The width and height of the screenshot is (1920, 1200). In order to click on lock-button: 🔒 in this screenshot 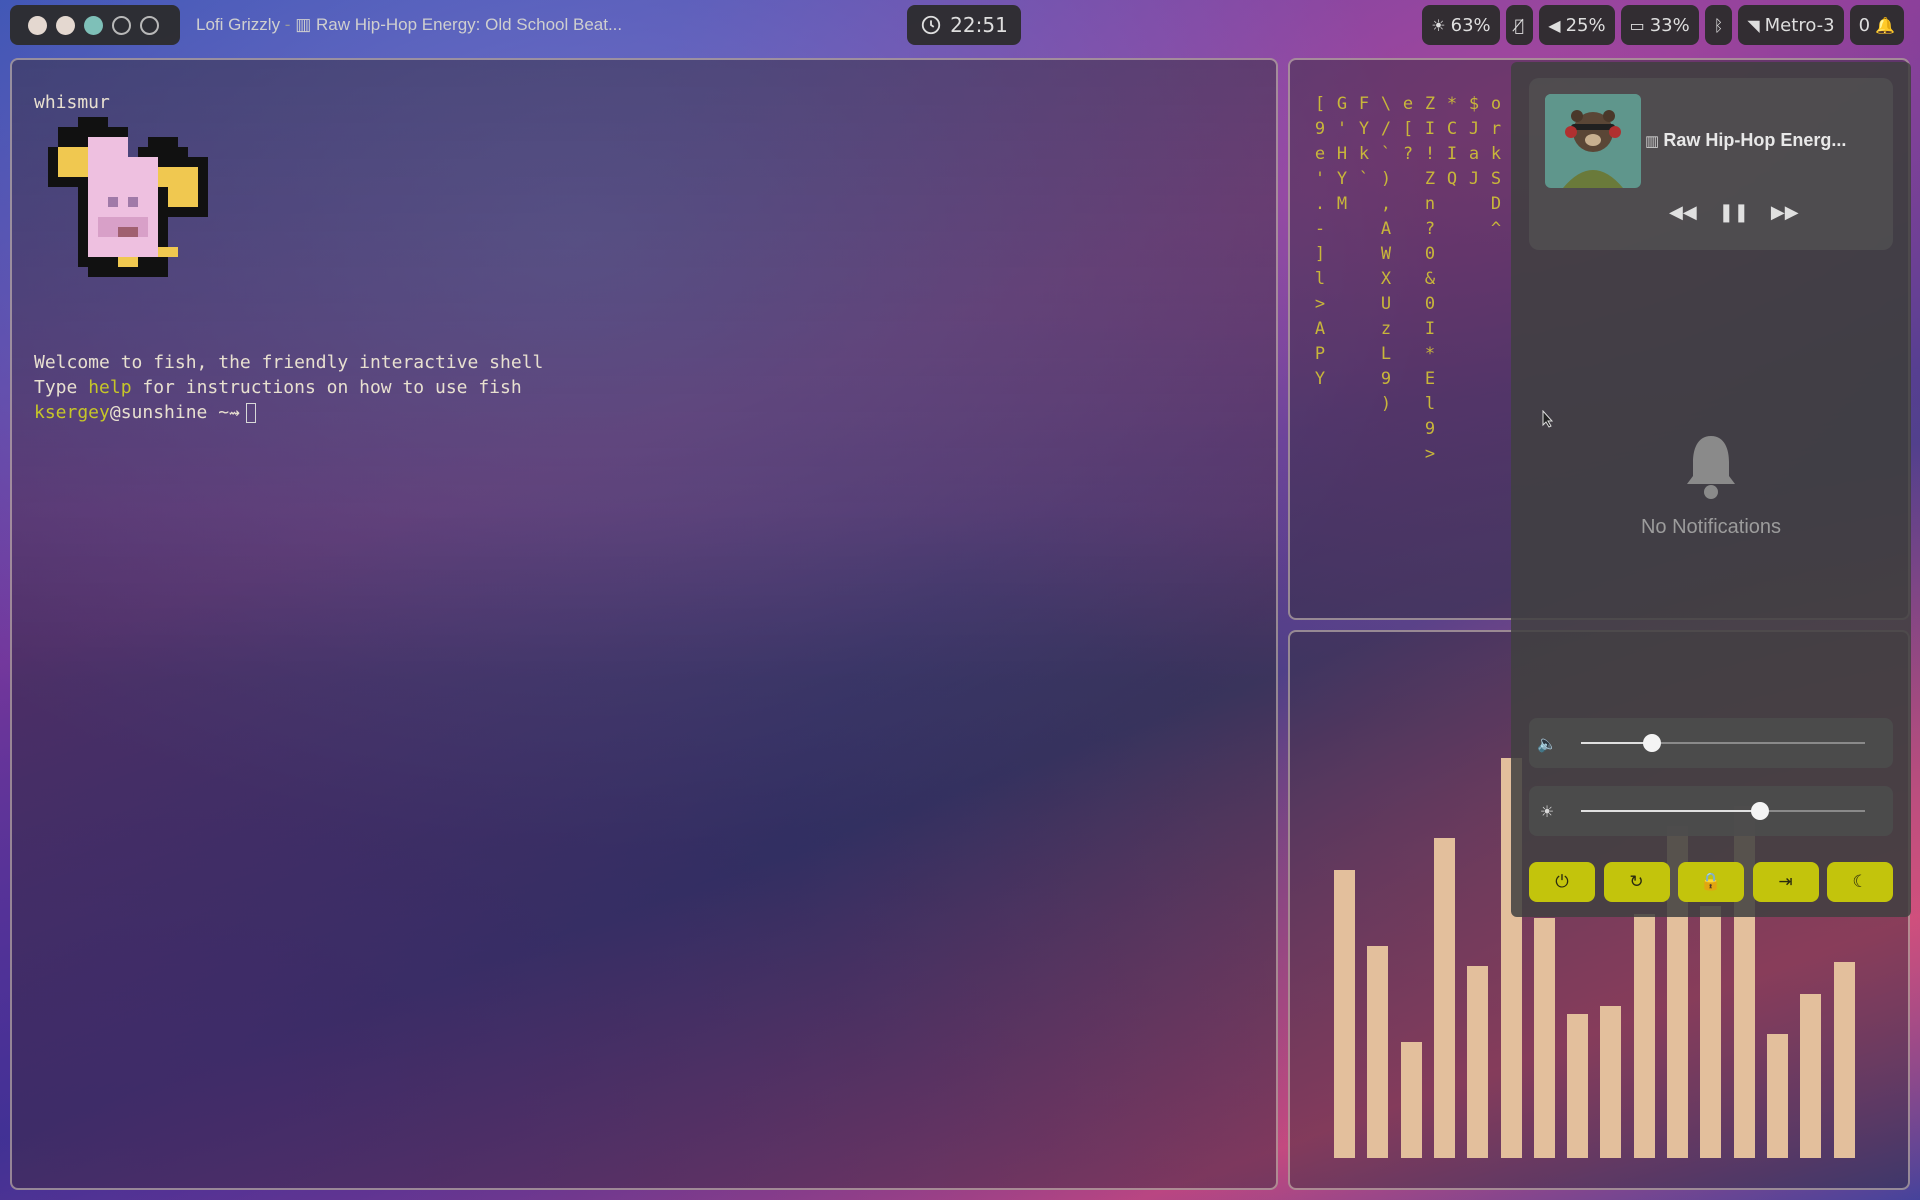, I will do `click(1711, 882)`.